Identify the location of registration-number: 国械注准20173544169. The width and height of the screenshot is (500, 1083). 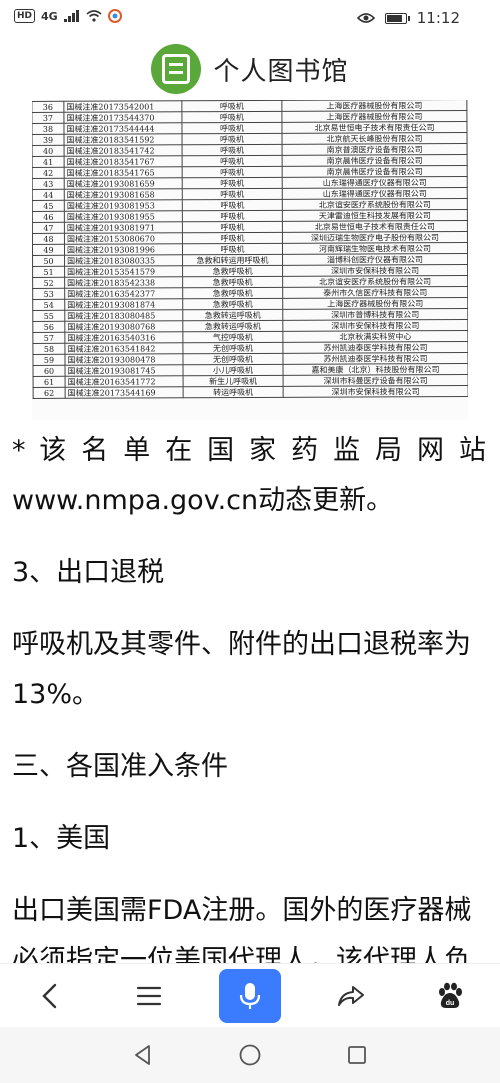
(124, 392).